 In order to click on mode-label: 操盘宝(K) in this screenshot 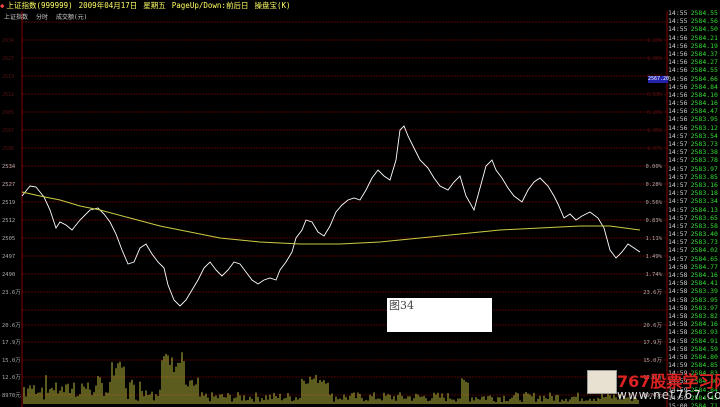, I will do `click(272, 5)`.